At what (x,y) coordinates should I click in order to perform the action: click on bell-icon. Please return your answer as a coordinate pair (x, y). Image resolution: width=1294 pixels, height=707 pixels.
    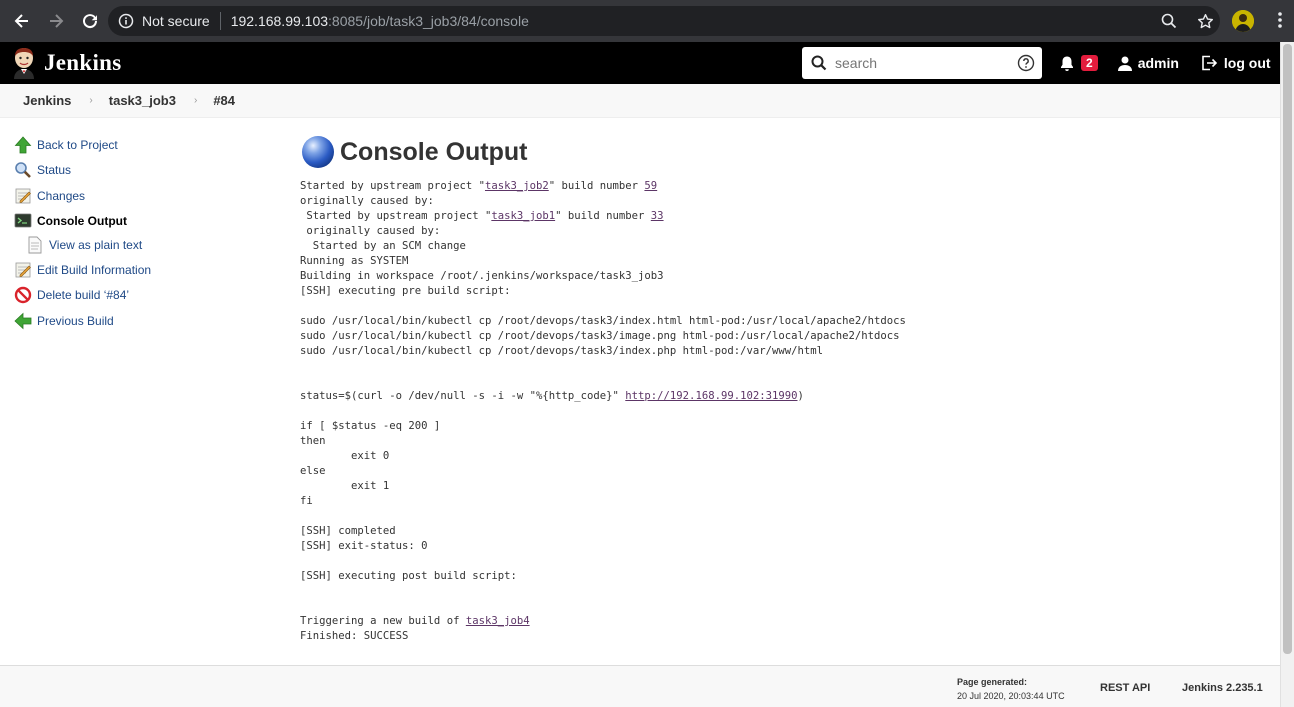
    Looking at the image, I should click on (1067, 63).